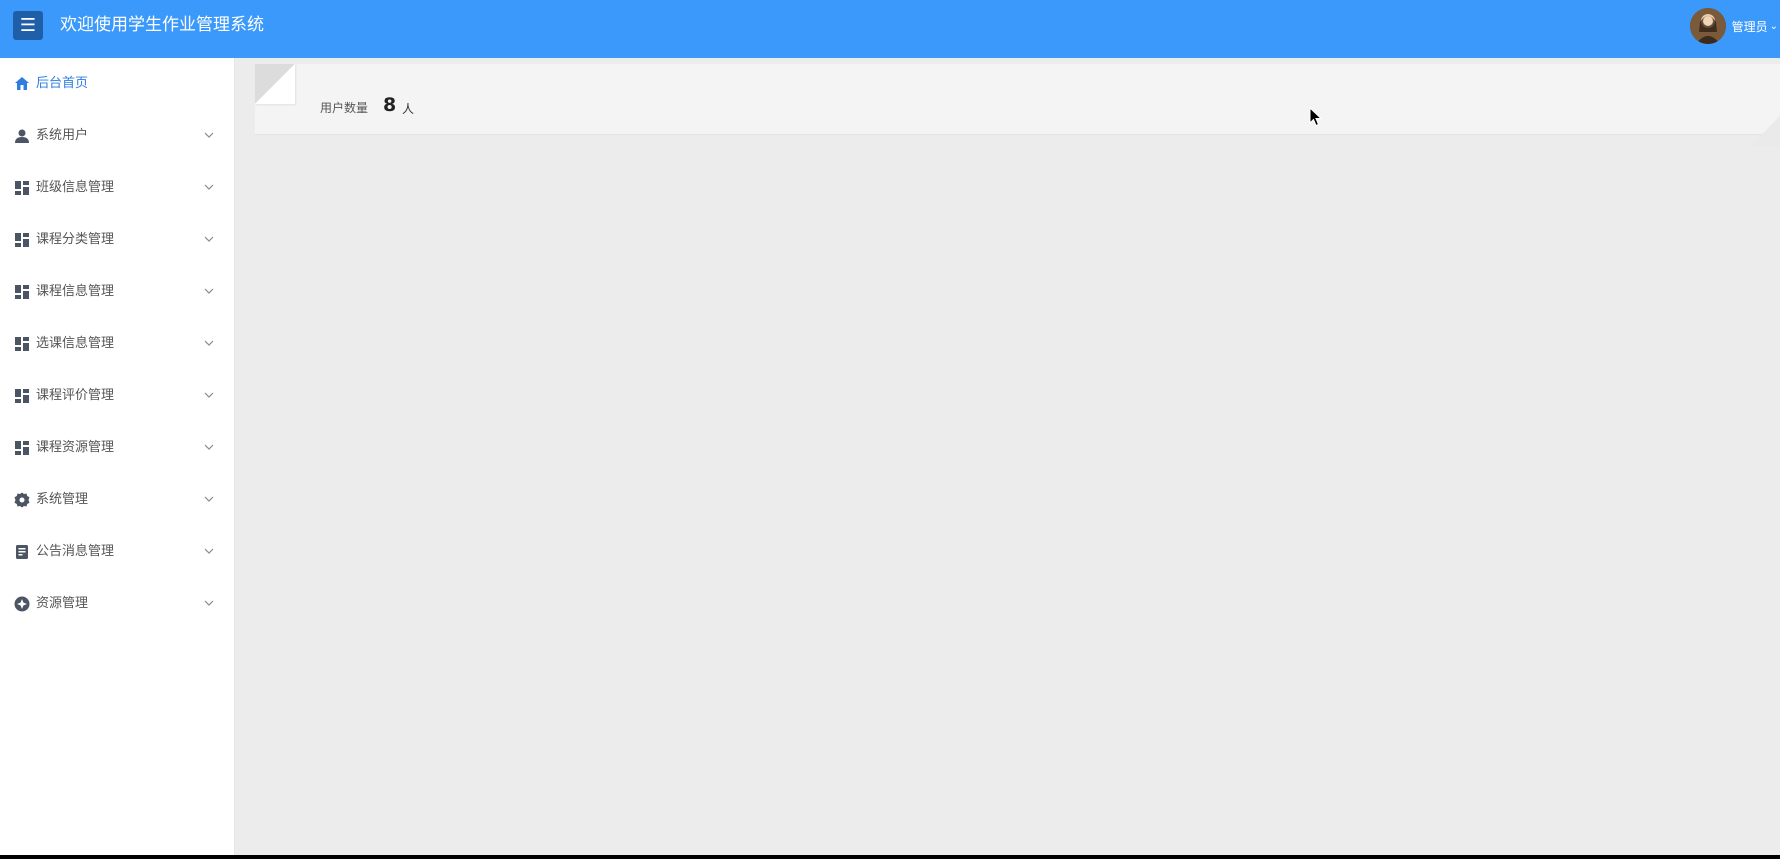 Image resolution: width=1780 pixels, height=859 pixels. I want to click on document-icon, so click(22, 552).